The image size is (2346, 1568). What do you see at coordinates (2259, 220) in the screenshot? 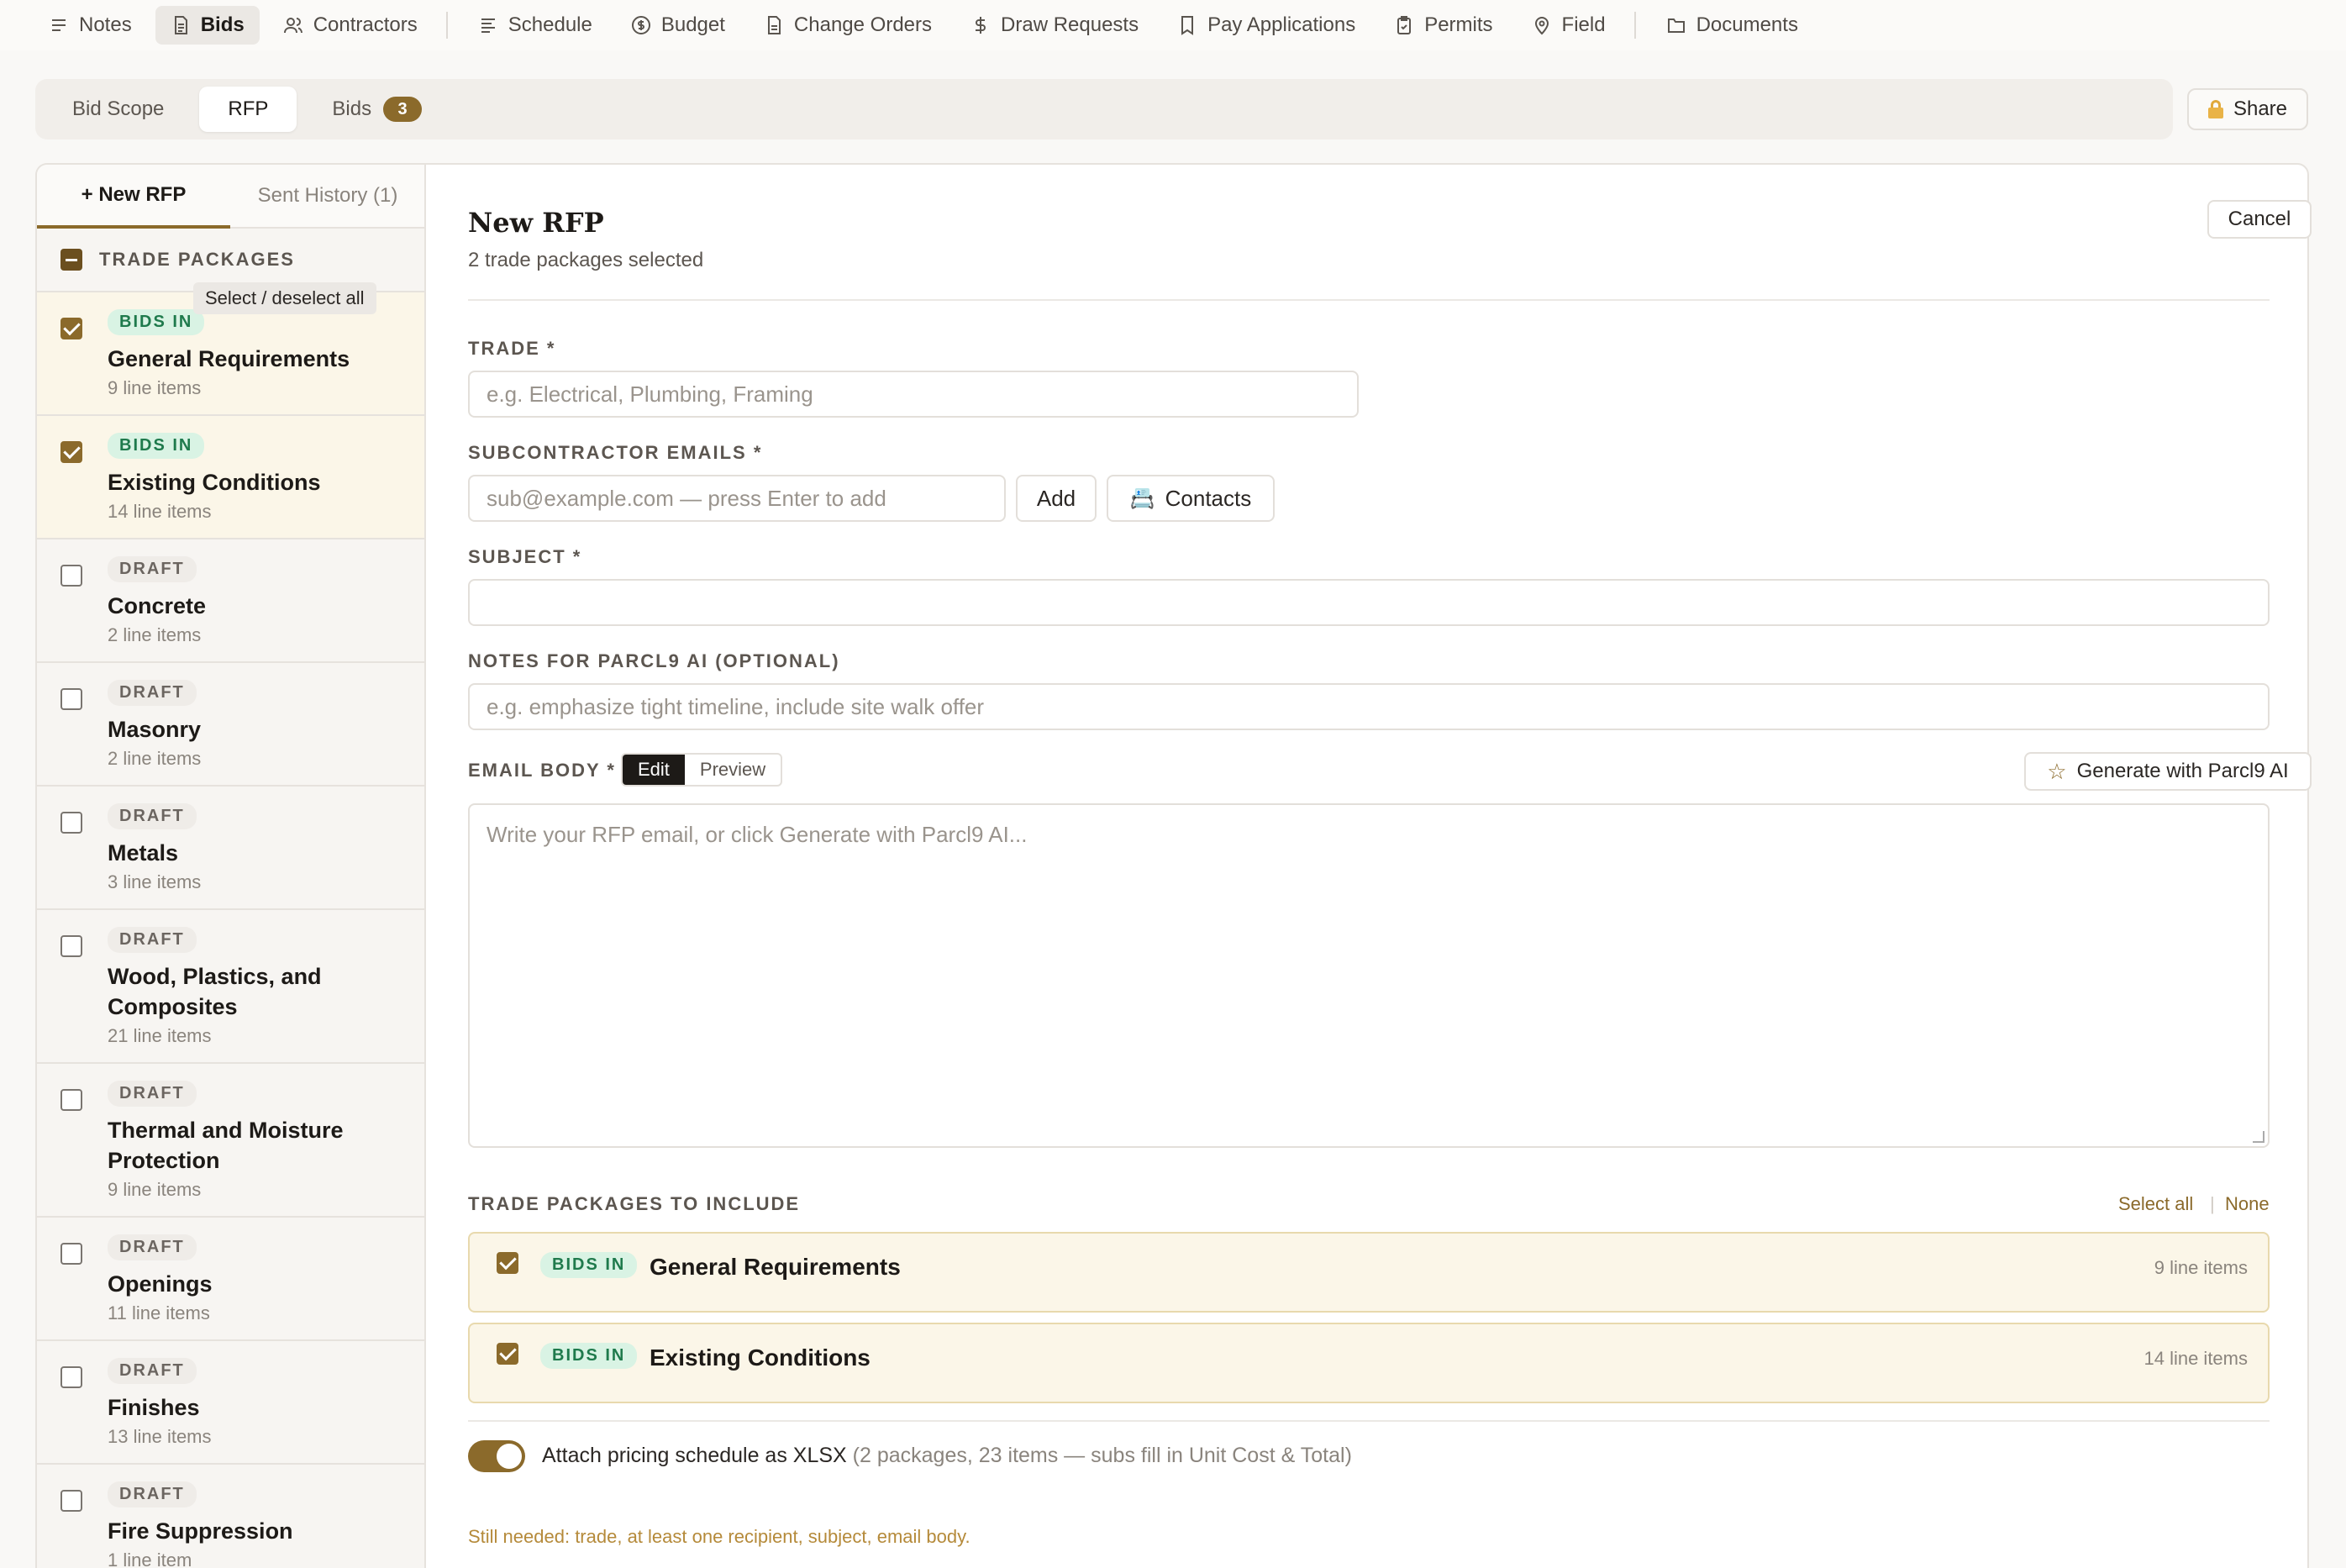
I see `cancel-button: Cancel` at bounding box center [2259, 220].